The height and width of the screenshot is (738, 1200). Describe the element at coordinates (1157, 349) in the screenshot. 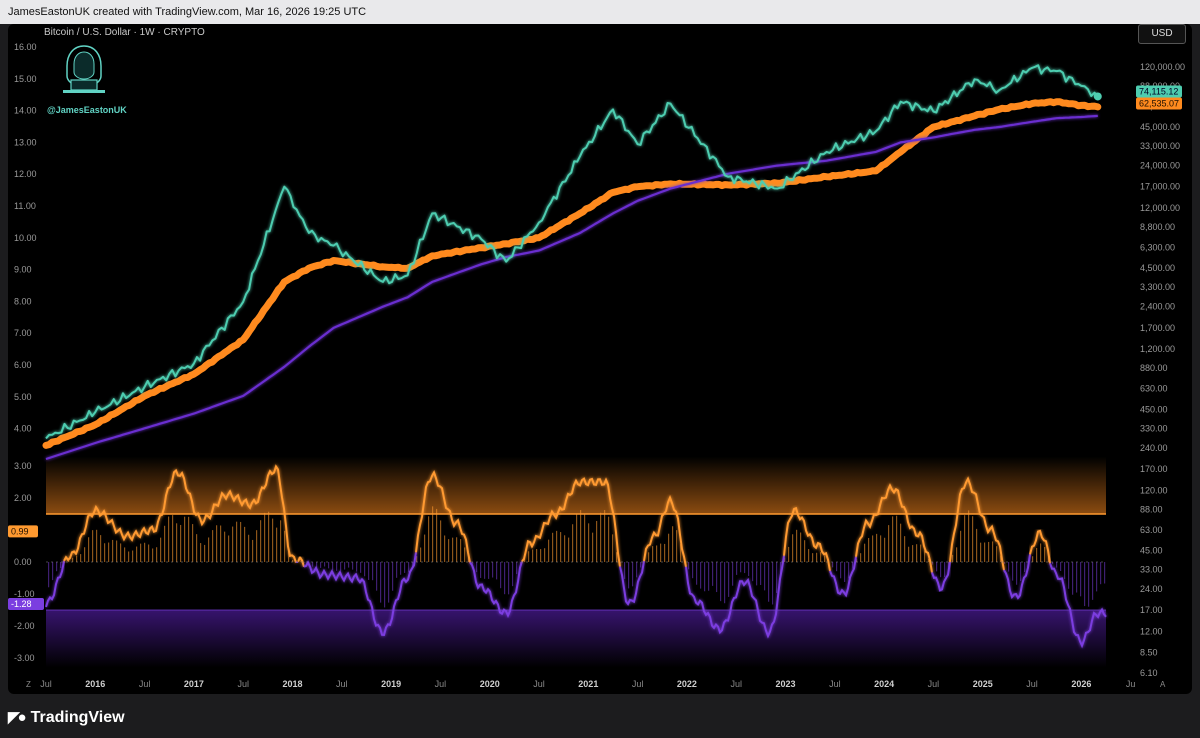

I see `right-axis-tick: 1,200.00` at that location.